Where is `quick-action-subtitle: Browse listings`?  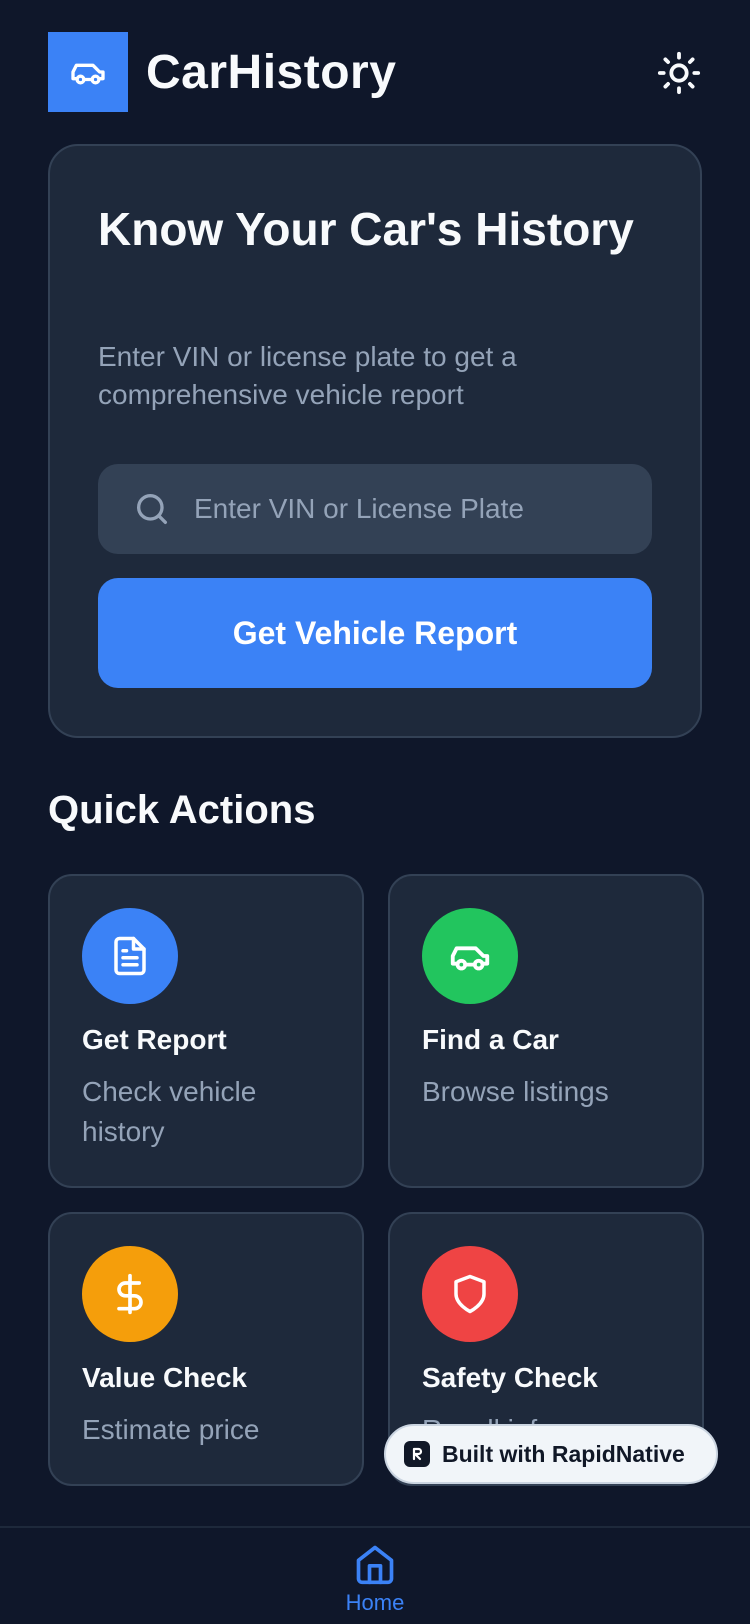 quick-action-subtitle: Browse listings is located at coordinates (515, 1091).